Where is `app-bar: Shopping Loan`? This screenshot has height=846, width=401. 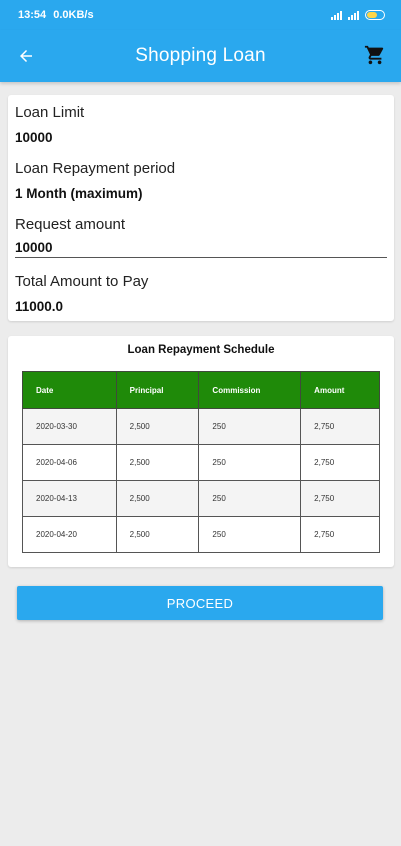 app-bar: Shopping Loan is located at coordinates (200, 56).